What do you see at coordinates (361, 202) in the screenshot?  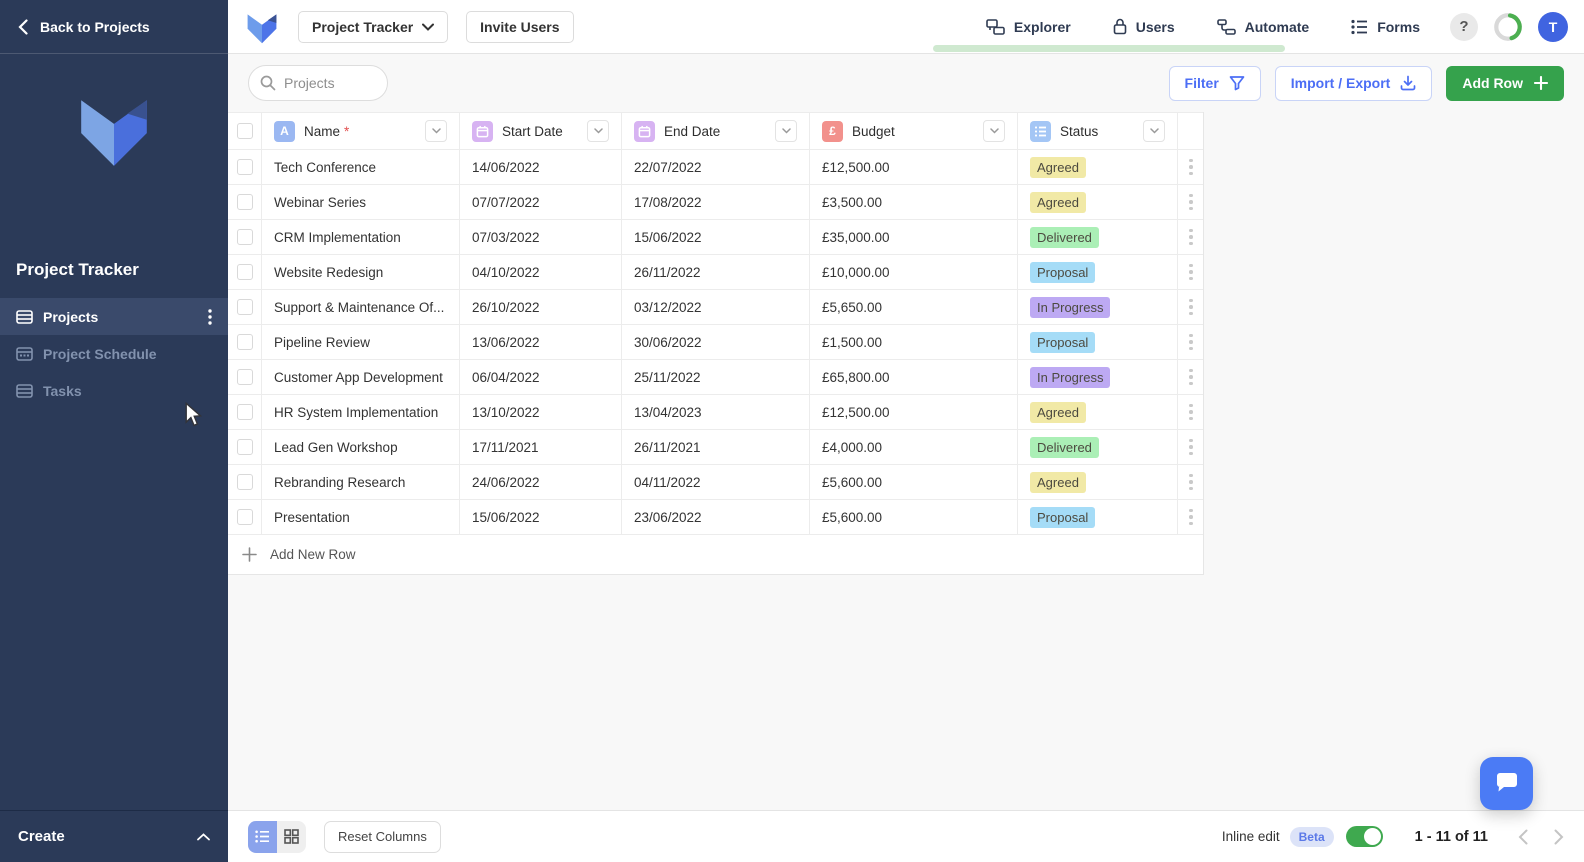 I see `cell-name: Webinar Series` at bounding box center [361, 202].